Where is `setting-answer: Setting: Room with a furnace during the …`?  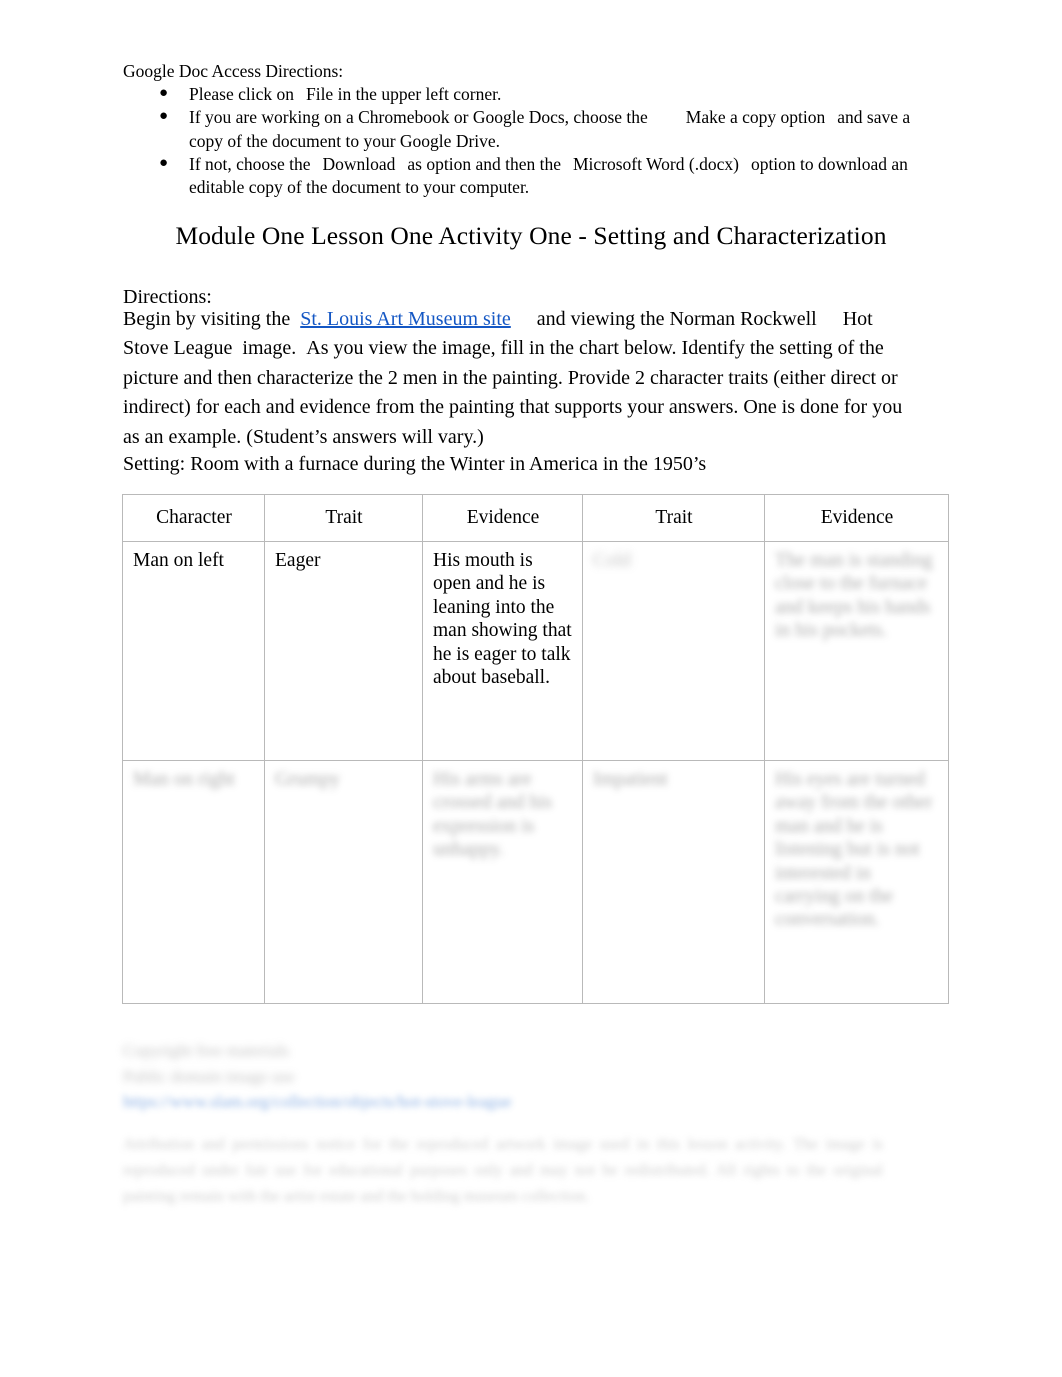
setting-answer: Setting: Room with a furnace during the … is located at coordinates (415, 464).